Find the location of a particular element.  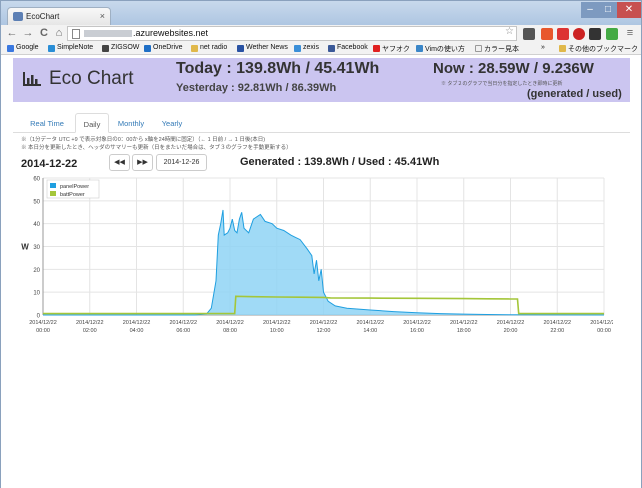

x-tick-label: 18:00 is located at coordinates (464, 331).